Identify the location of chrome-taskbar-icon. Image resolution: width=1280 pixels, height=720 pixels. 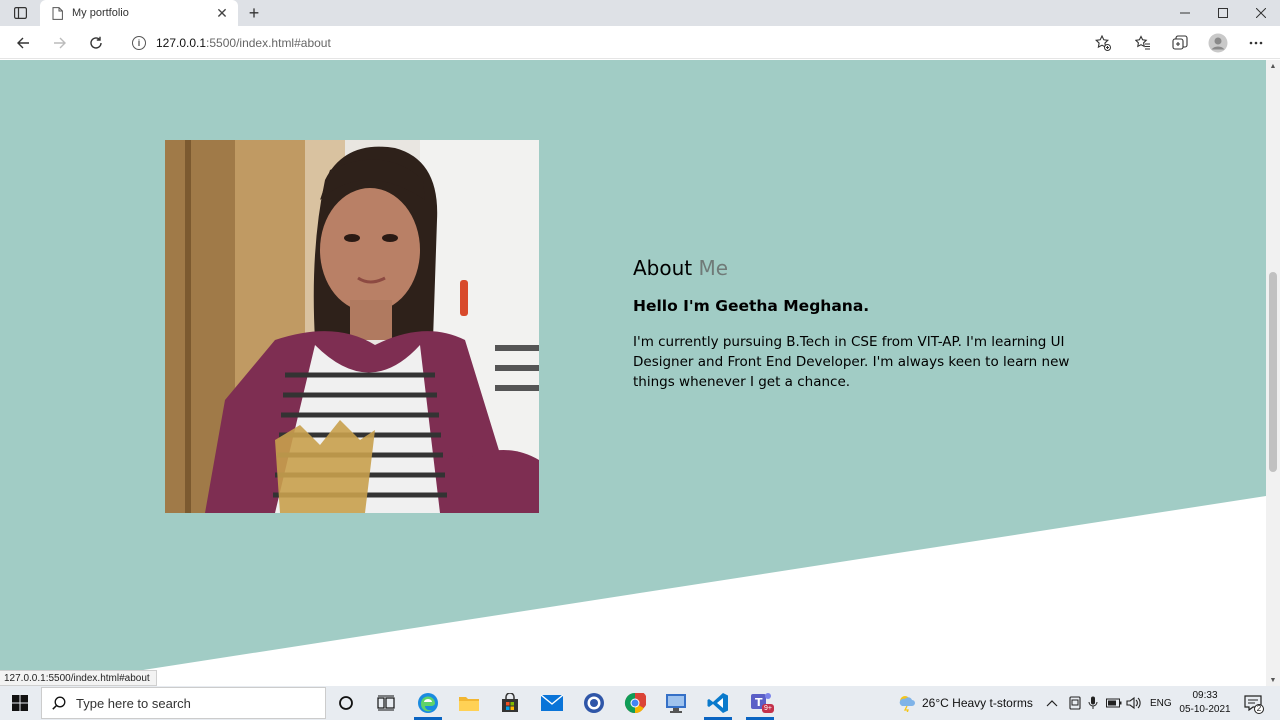
(635, 703).